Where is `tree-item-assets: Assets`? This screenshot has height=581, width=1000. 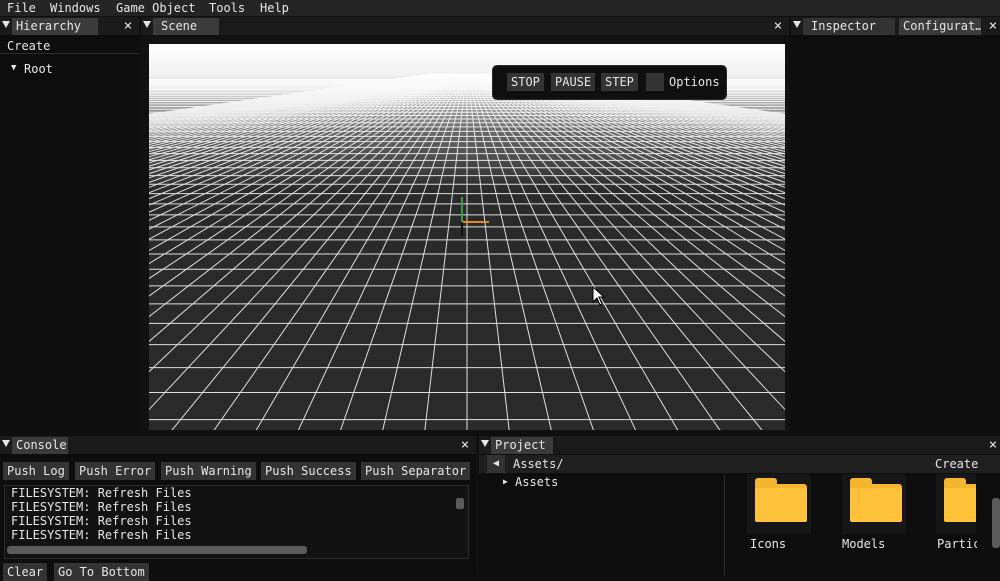
tree-item-assets: Assets is located at coordinates (536, 482).